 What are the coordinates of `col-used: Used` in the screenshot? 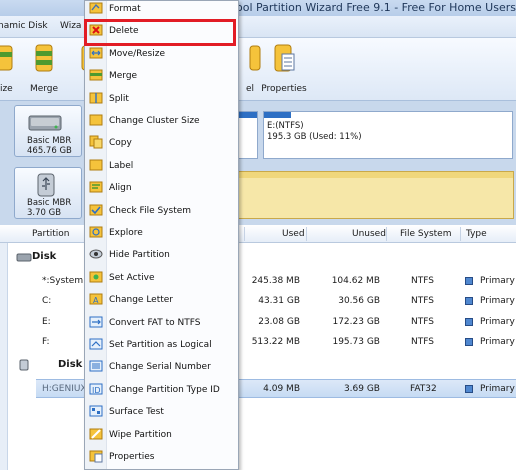 It's located at (293, 234).